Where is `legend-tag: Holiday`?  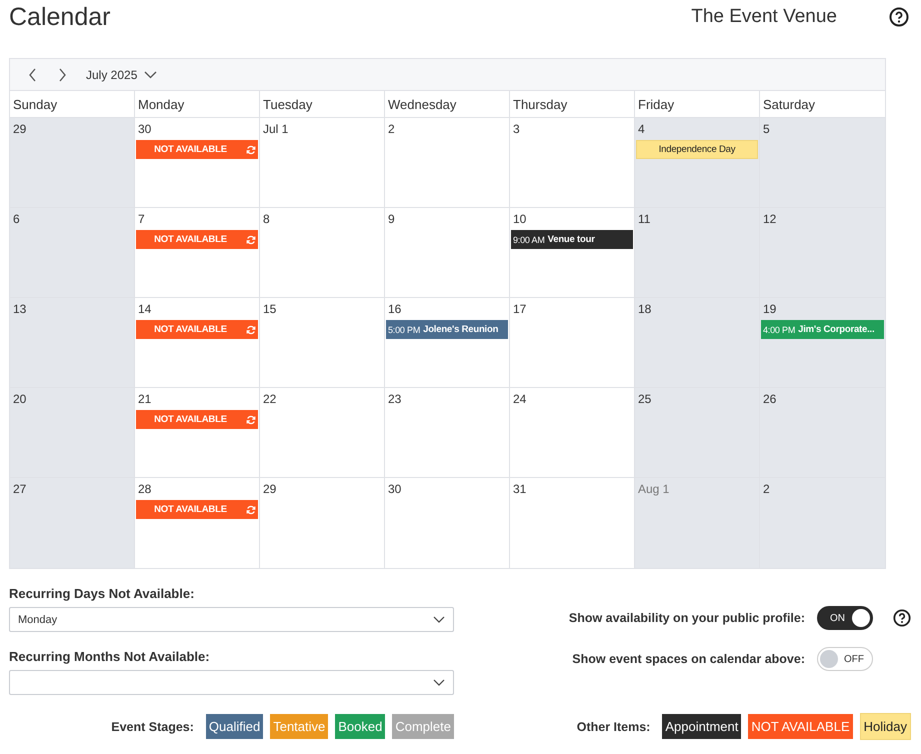 legend-tag: Holiday is located at coordinates (885, 726).